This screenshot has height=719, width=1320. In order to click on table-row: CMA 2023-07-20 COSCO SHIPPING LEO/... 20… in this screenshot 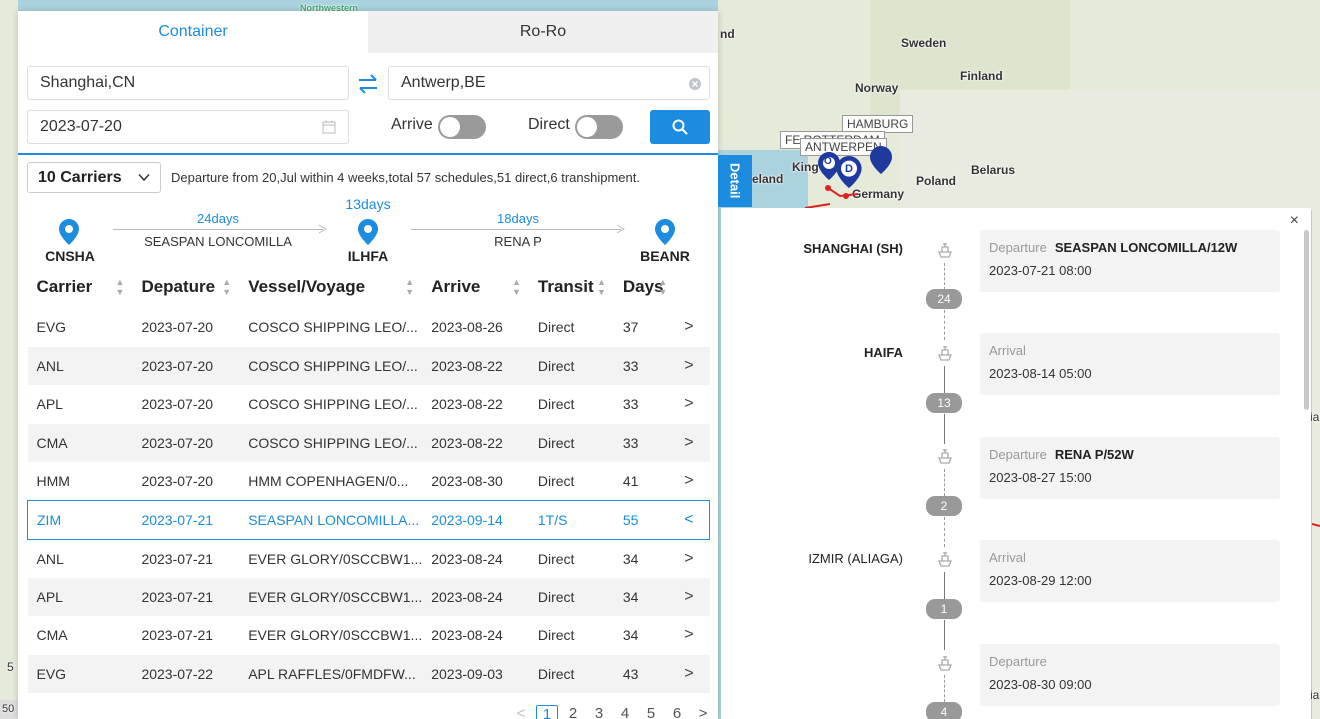, I will do `click(368, 442)`.